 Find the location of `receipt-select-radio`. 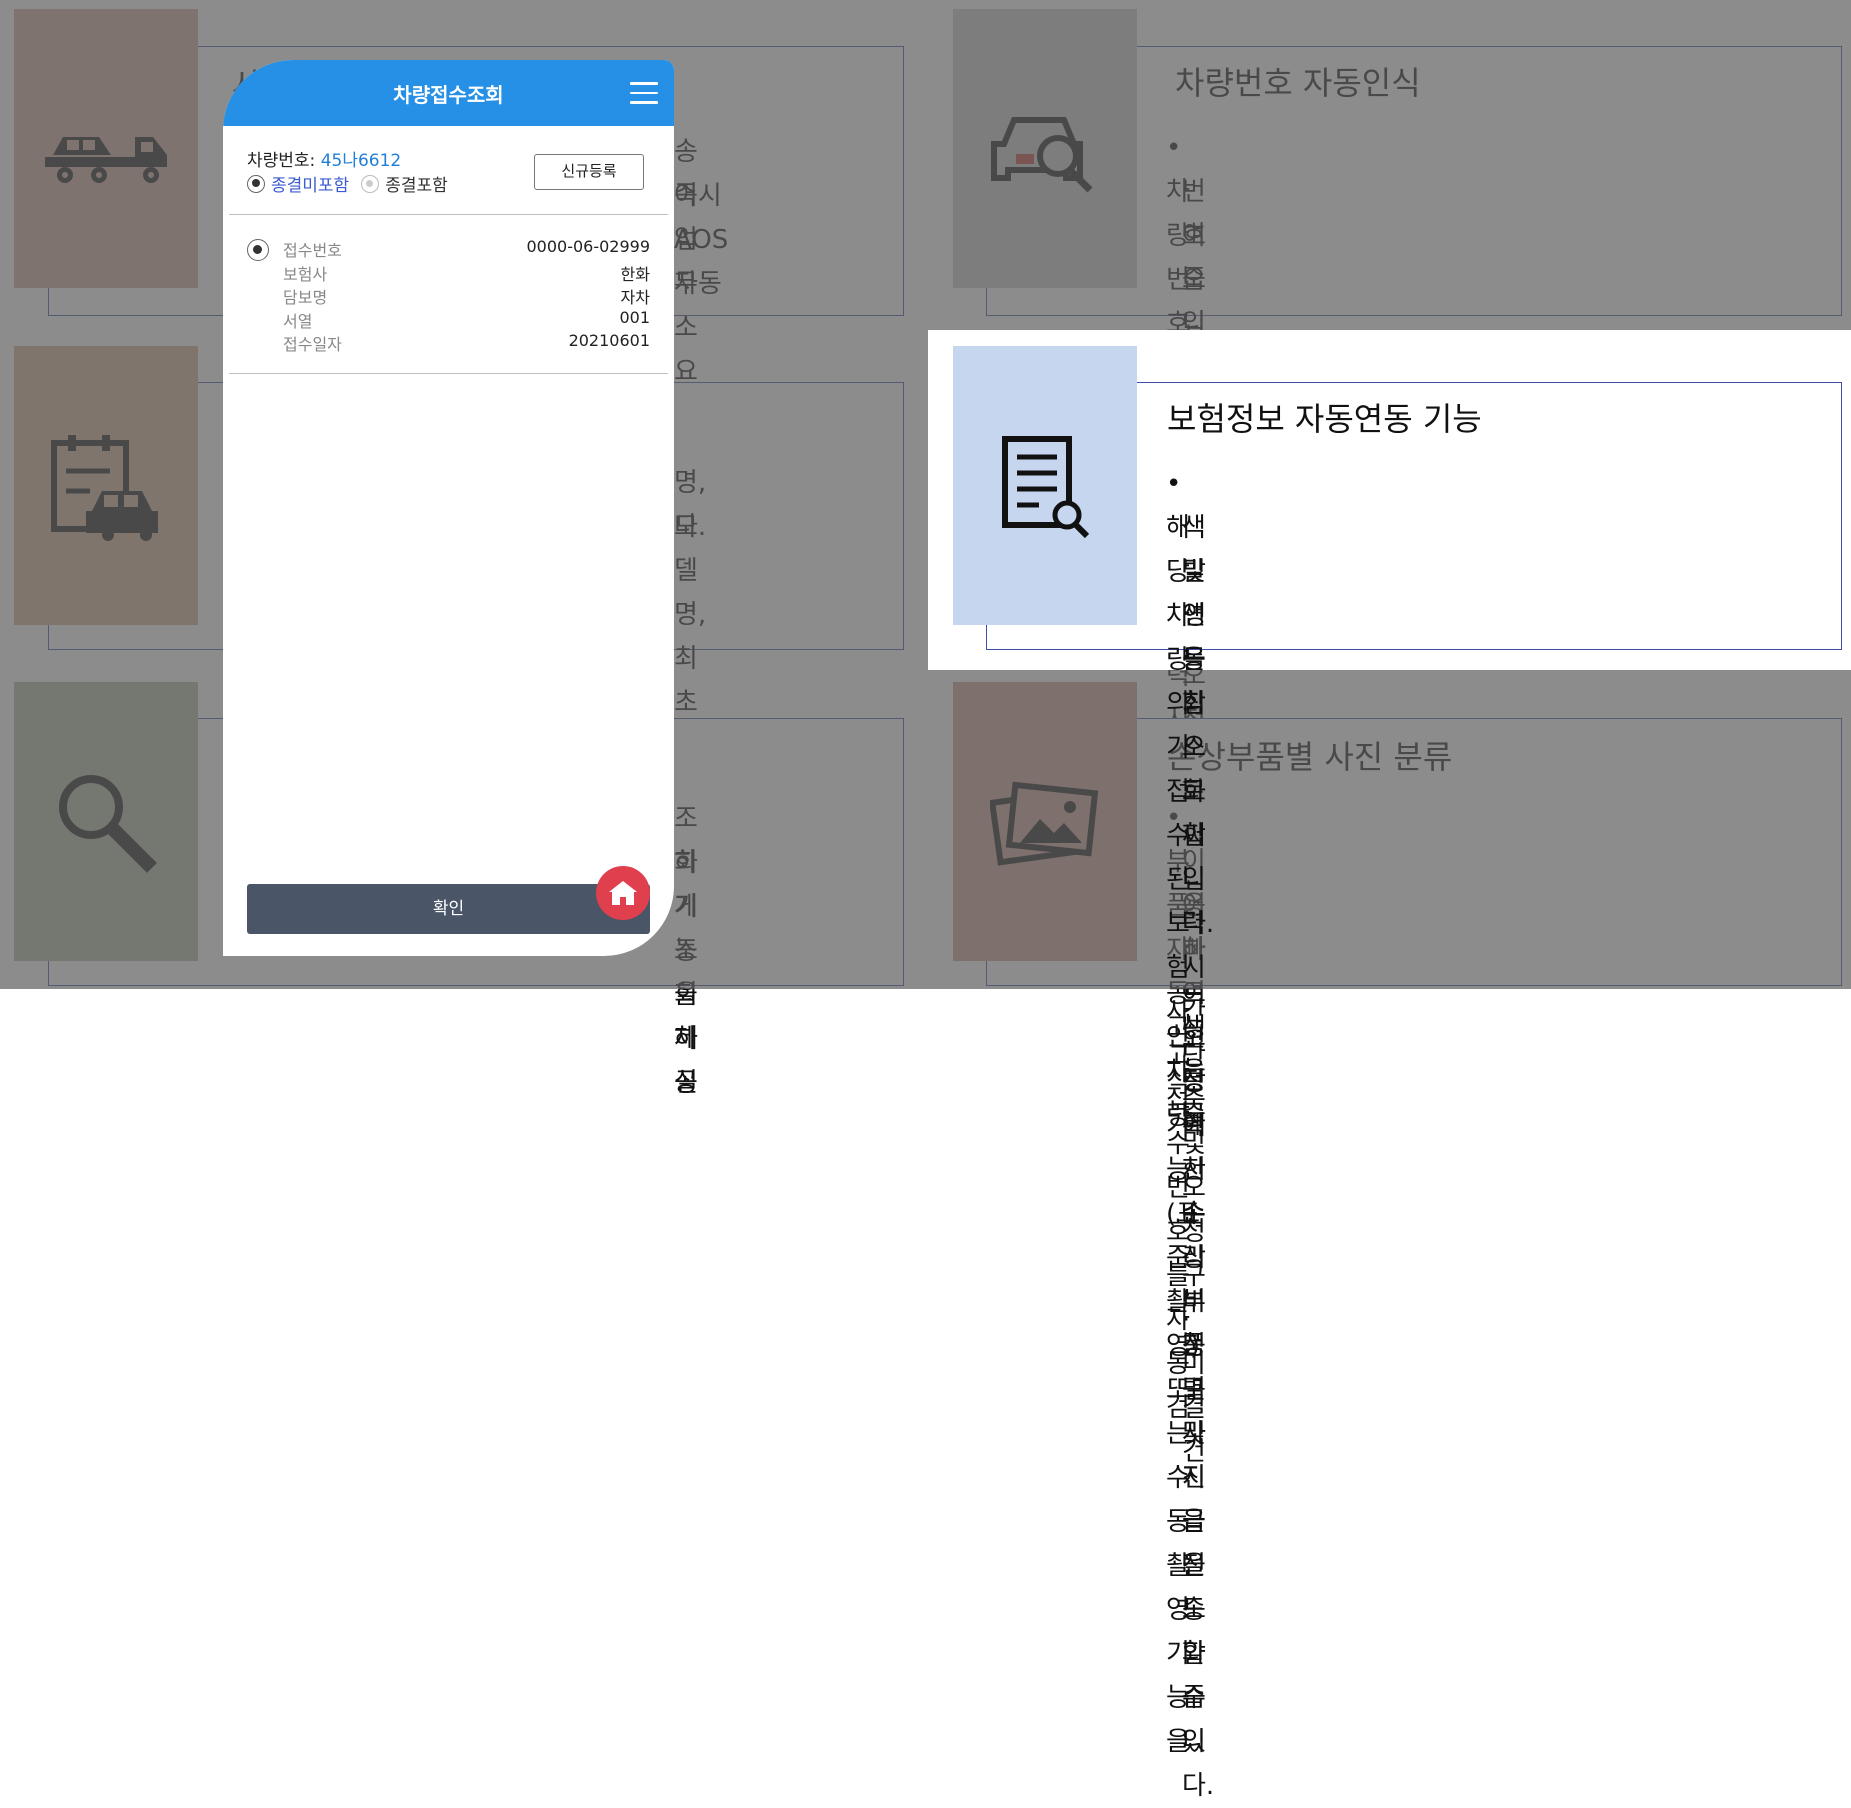

receipt-select-radio is located at coordinates (258, 250).